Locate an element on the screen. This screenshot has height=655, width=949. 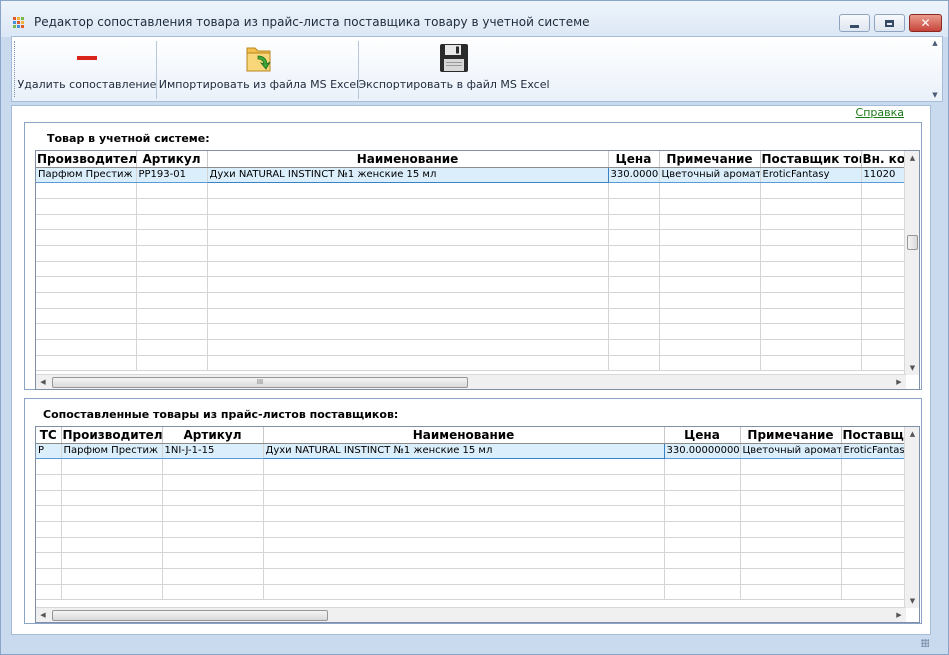
table-cell: Цветочный аромат is located at coordinates (791, 451).